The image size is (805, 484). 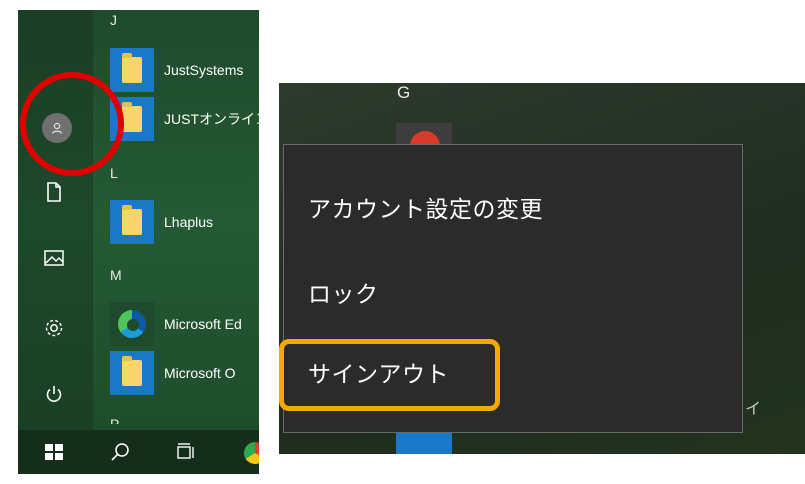 What do you see at coordinates (114, 420) in the screenshot?
I see `section-letter-p: P` at bounding box center [114, 420].